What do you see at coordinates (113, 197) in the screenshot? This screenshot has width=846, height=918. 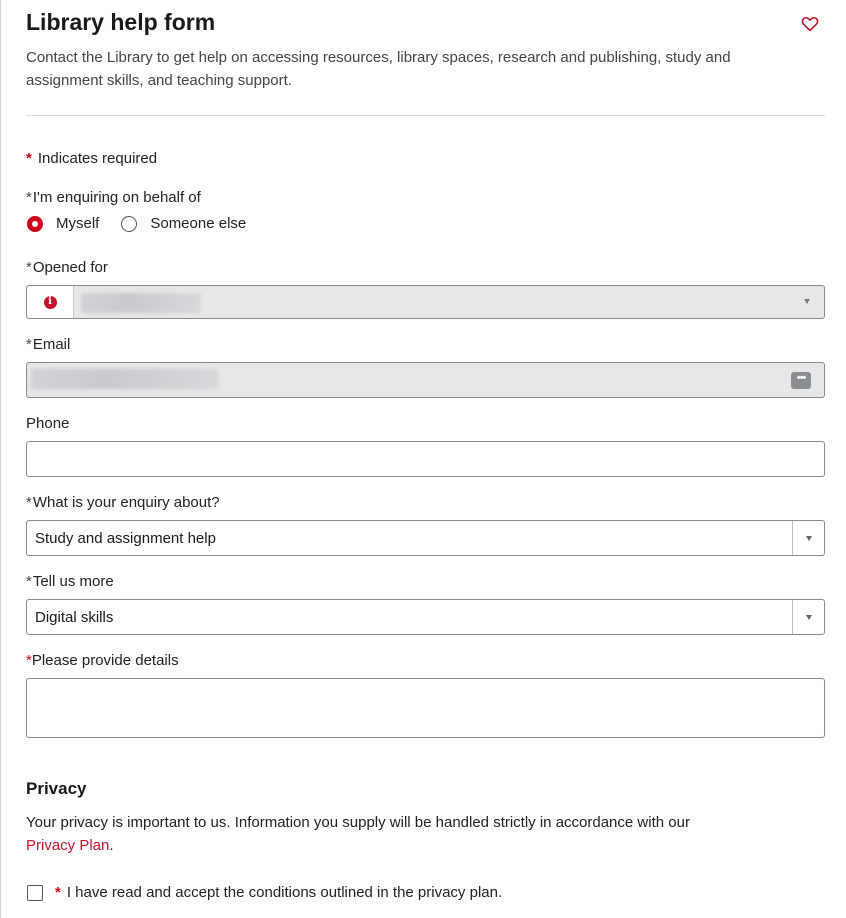 I see `on-behalf-label: *I'm enquiring on behalf of` at bounding box center [113, 197].